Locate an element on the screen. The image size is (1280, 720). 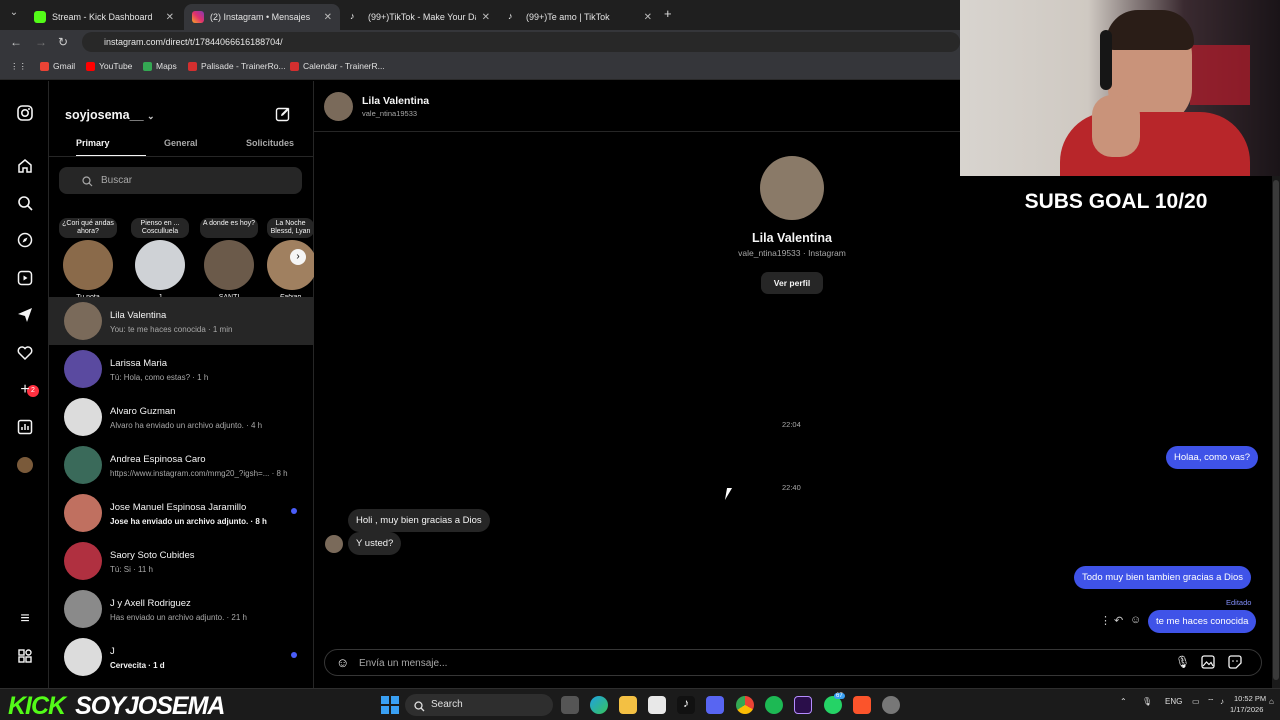
scrollbar is located at coordinates (1276, 432).